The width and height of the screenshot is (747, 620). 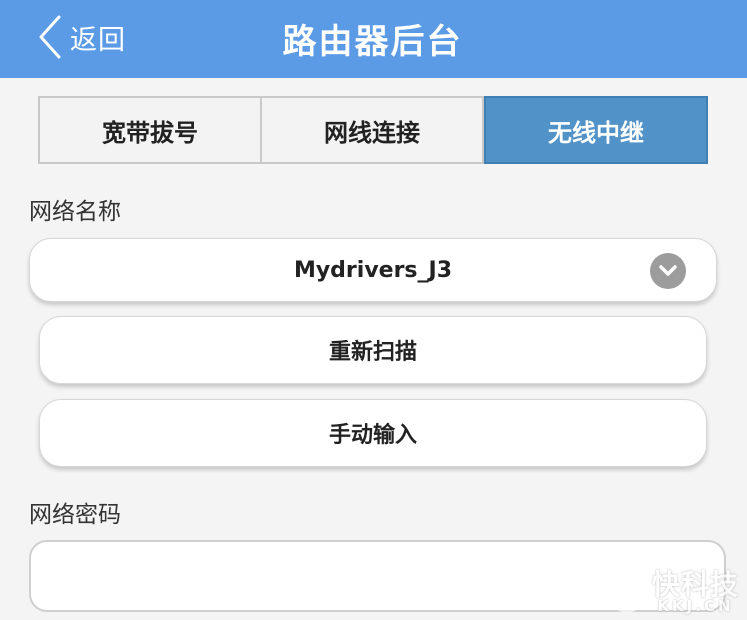 I want to click on connection-mode-tabs: 宽带拔号 网线连接 无线中继, so click(x=373, y=130).